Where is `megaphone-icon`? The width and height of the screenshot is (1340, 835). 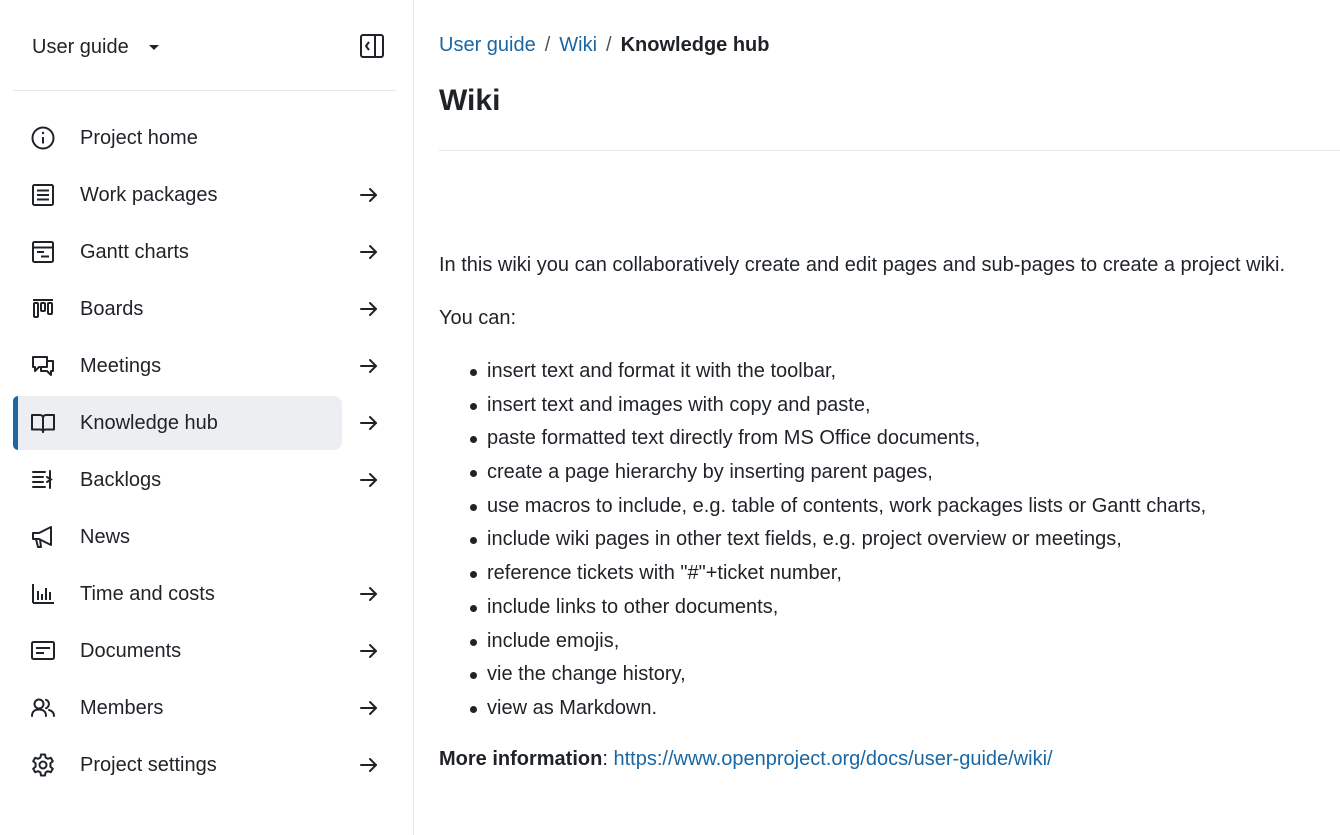 megaphone-icon is located at coordinates (43, 537).